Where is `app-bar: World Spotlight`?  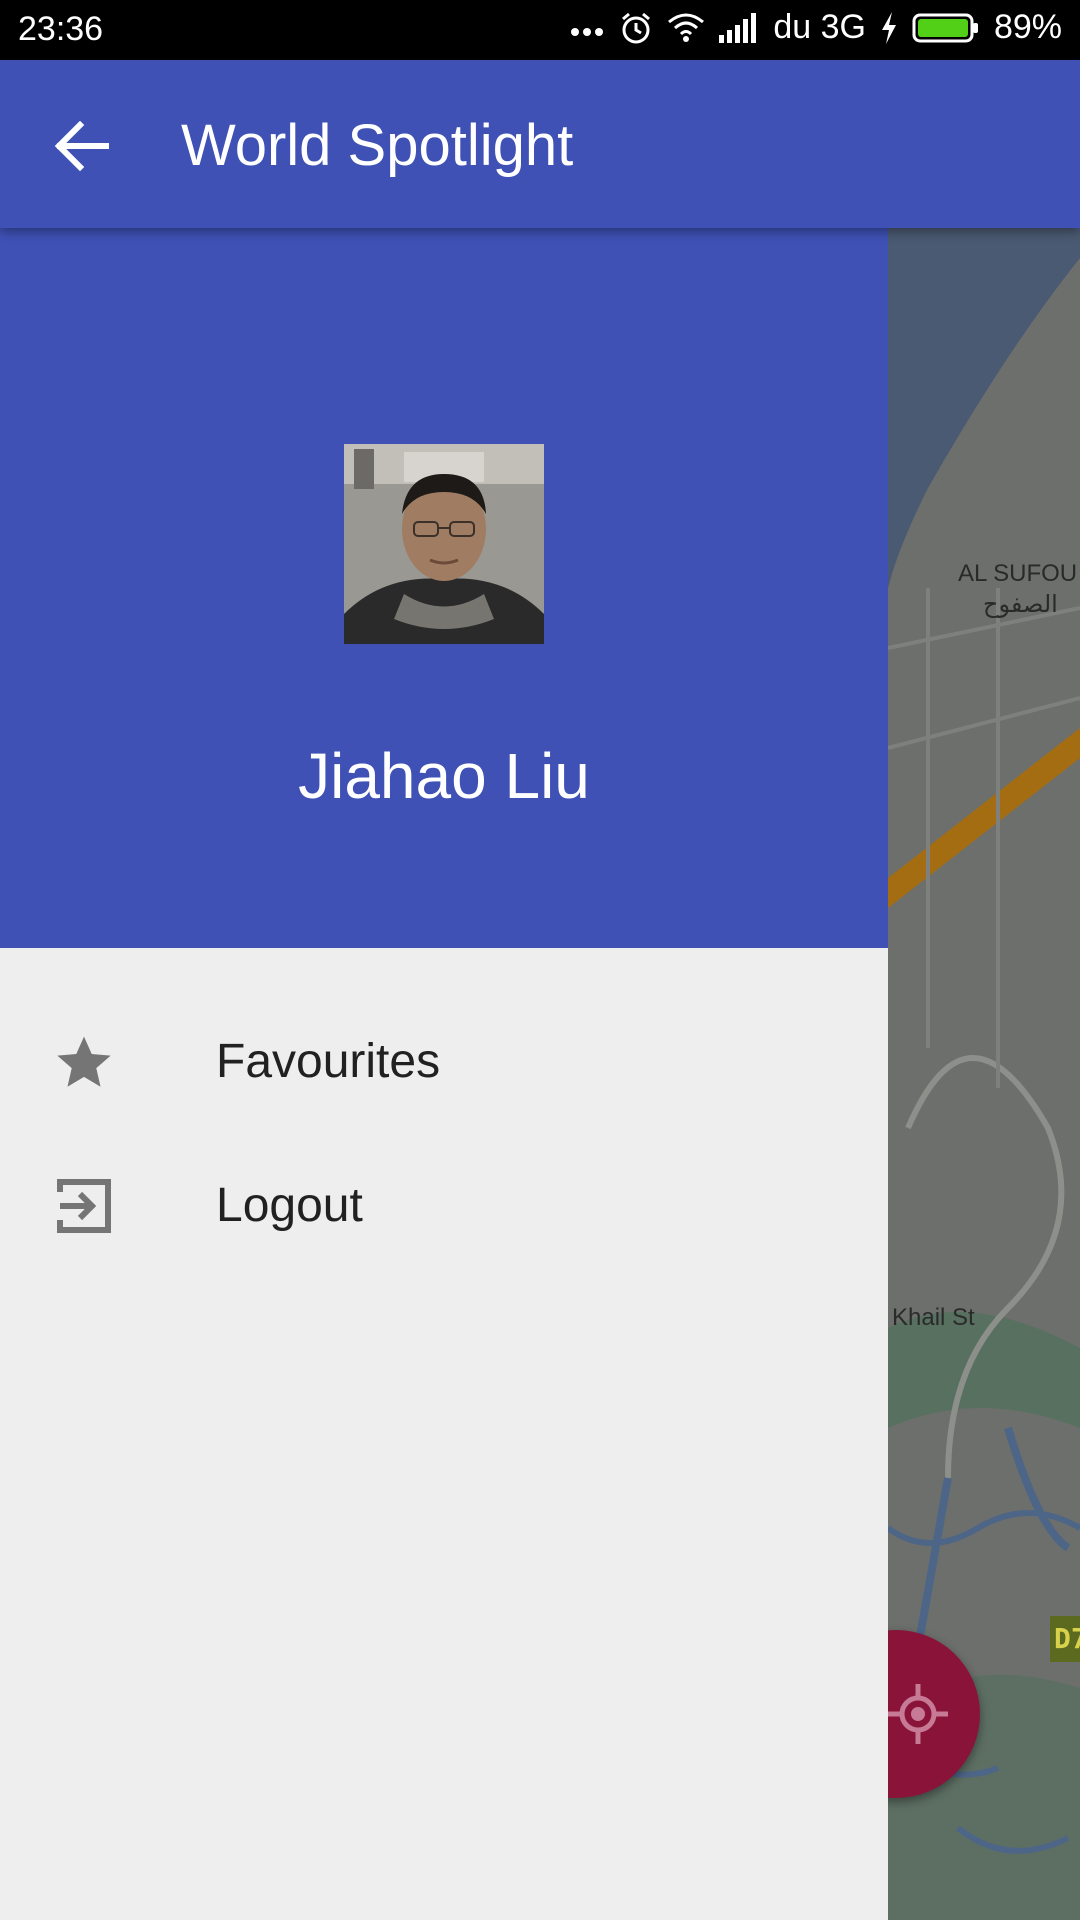
app-bar: World Spotlight is located at coordinates (540, 144).